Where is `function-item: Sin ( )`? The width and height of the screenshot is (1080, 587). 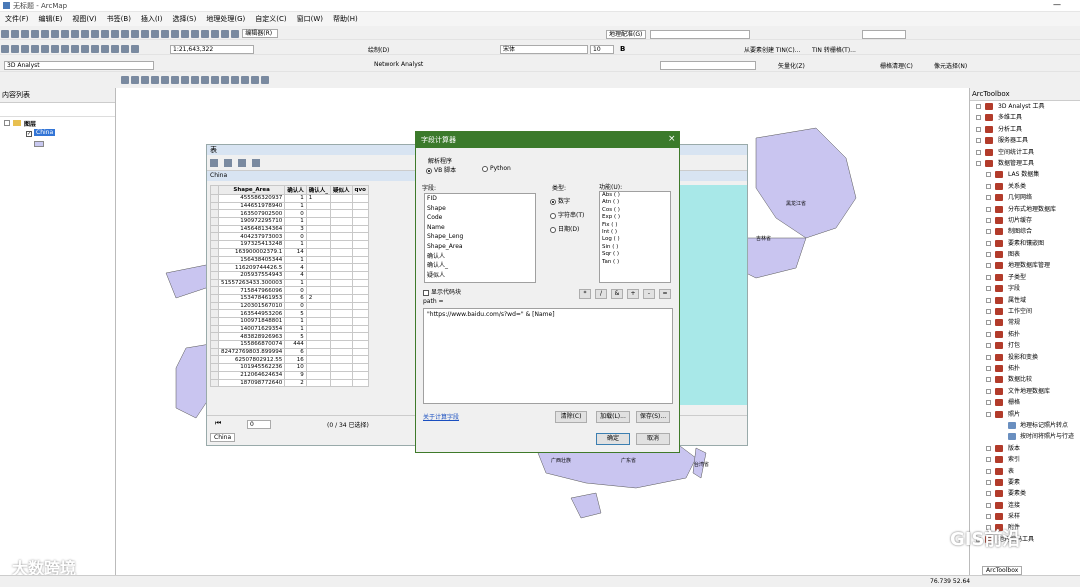
function-item: Sin ( ) is located at coordinates (635, 247).